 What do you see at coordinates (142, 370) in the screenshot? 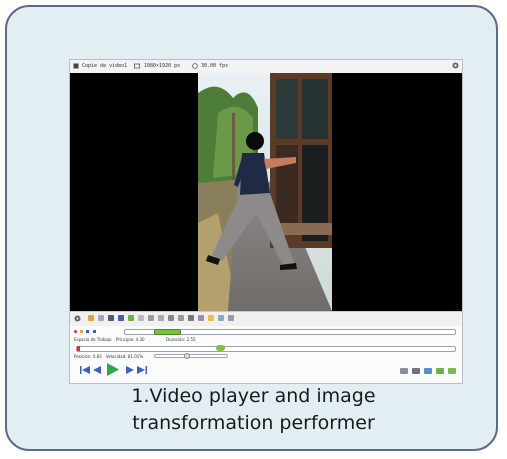
I see `skip-forward-icon` at bounding box center [142, 370].